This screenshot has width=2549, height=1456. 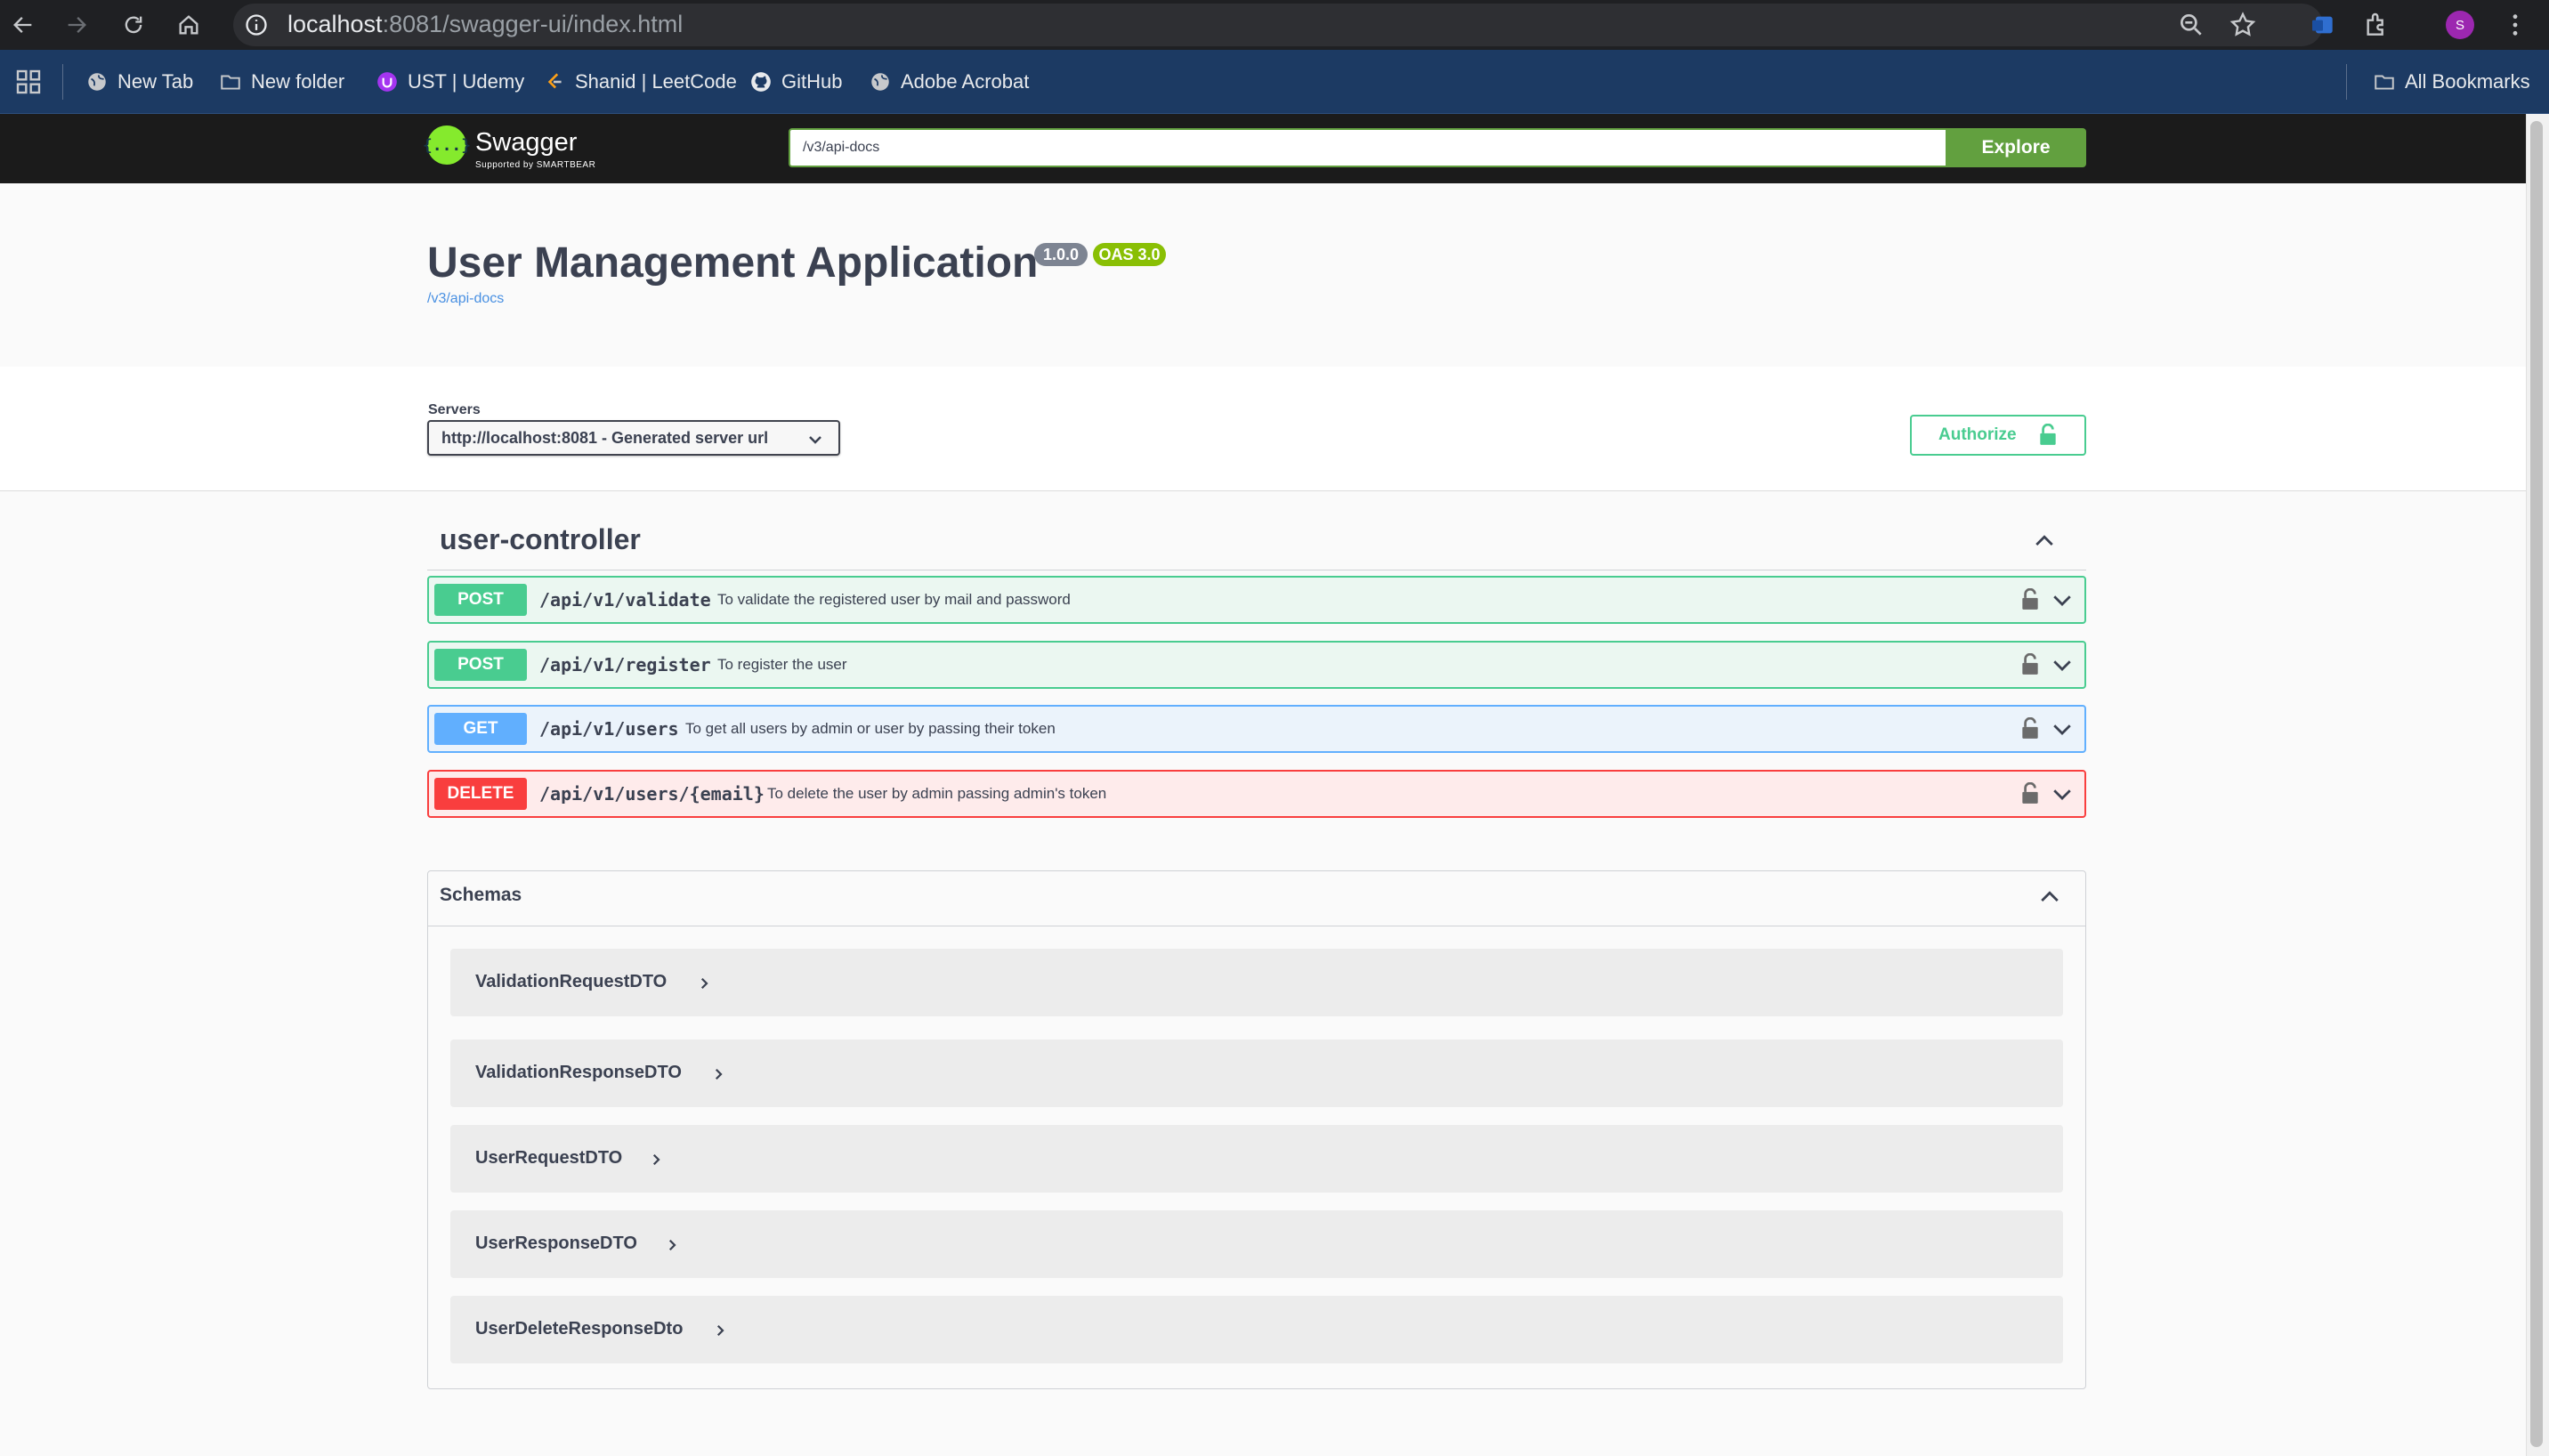 What do you see at coordinates (609, 729) in the screenshot?
I see `operation-path: /api/v1/users` at bounding box center [609, 729].